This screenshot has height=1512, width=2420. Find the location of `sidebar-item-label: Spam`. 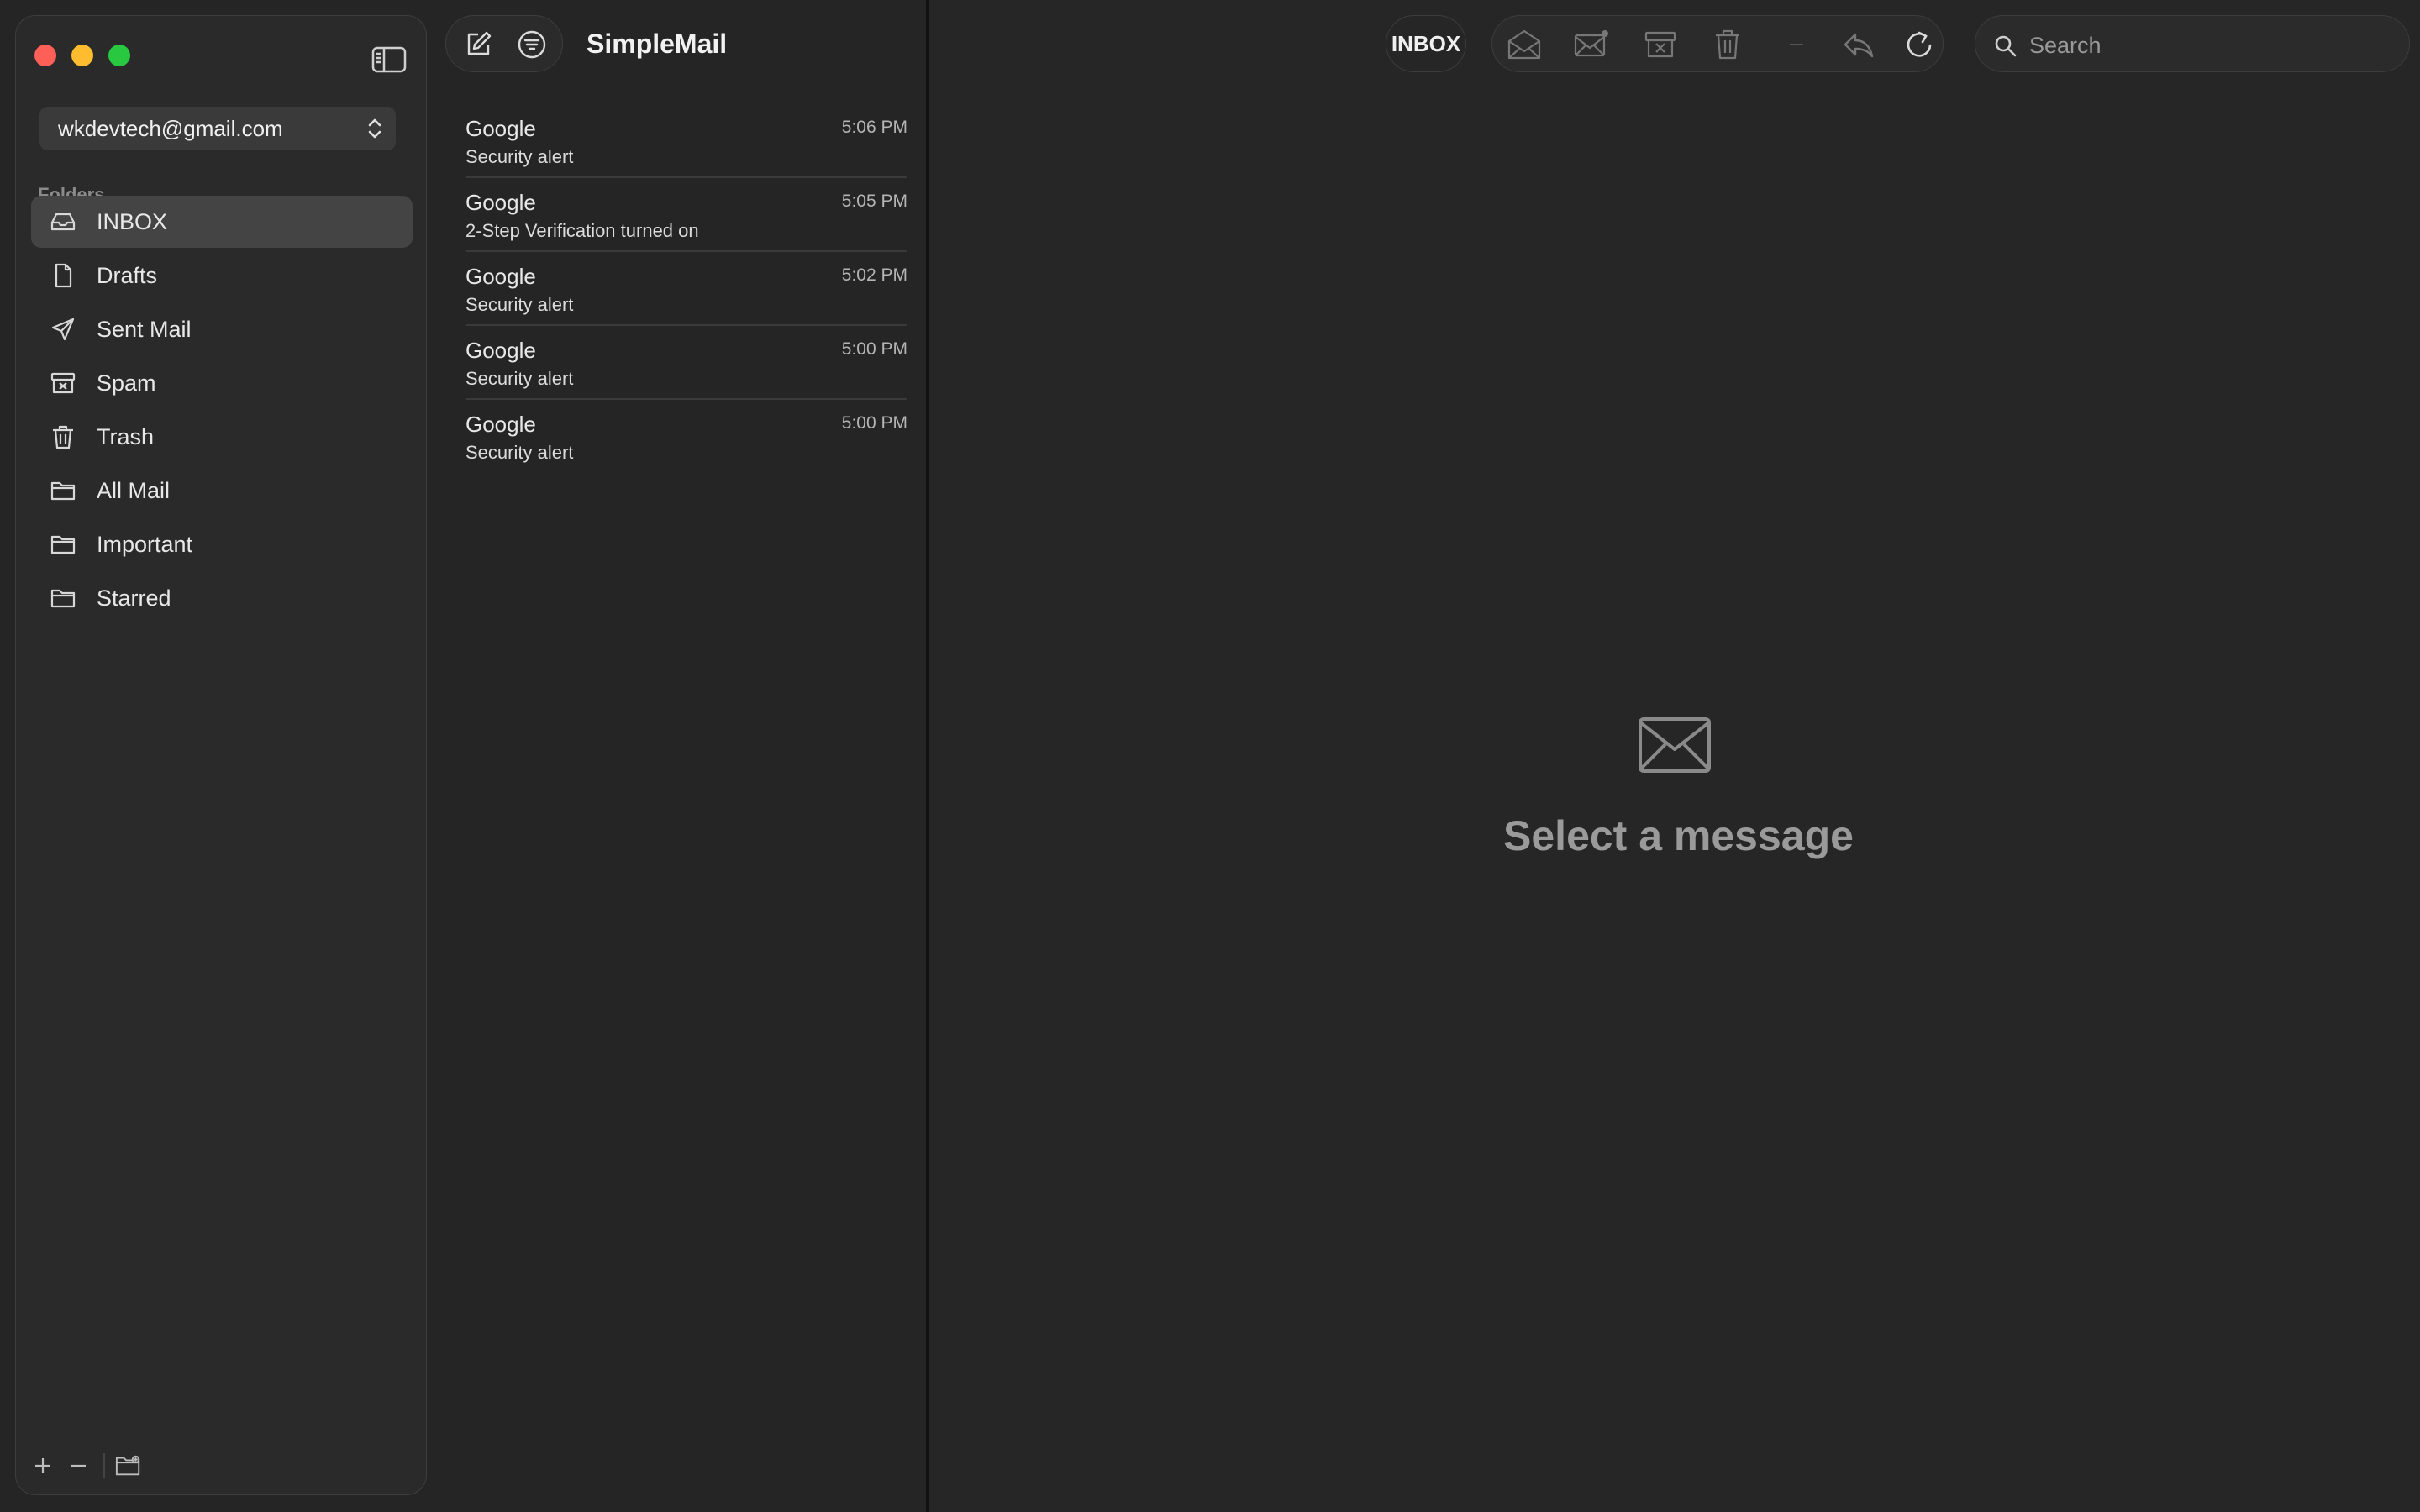

sidebar-item-label: Spam is located at coordinates (127, 383).